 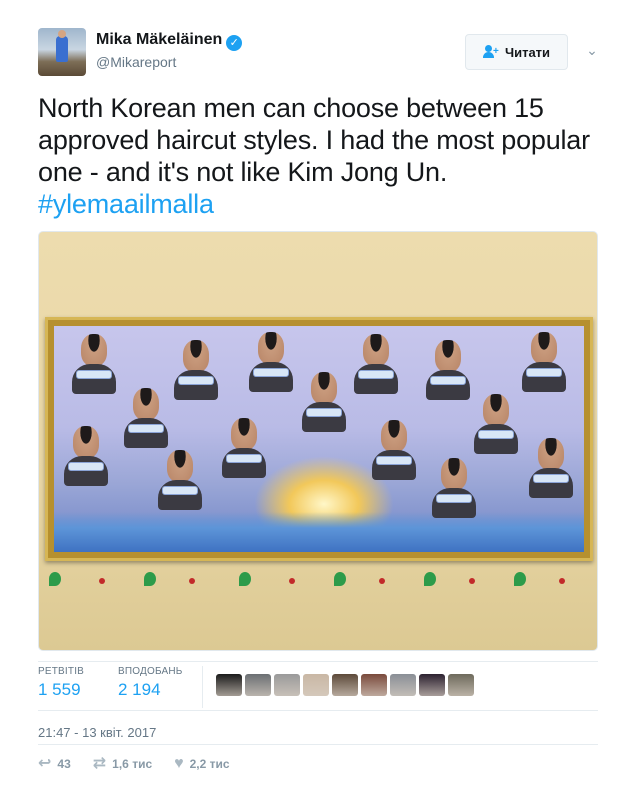 I want to click on liker-avatars, so click(x=345, y=685).